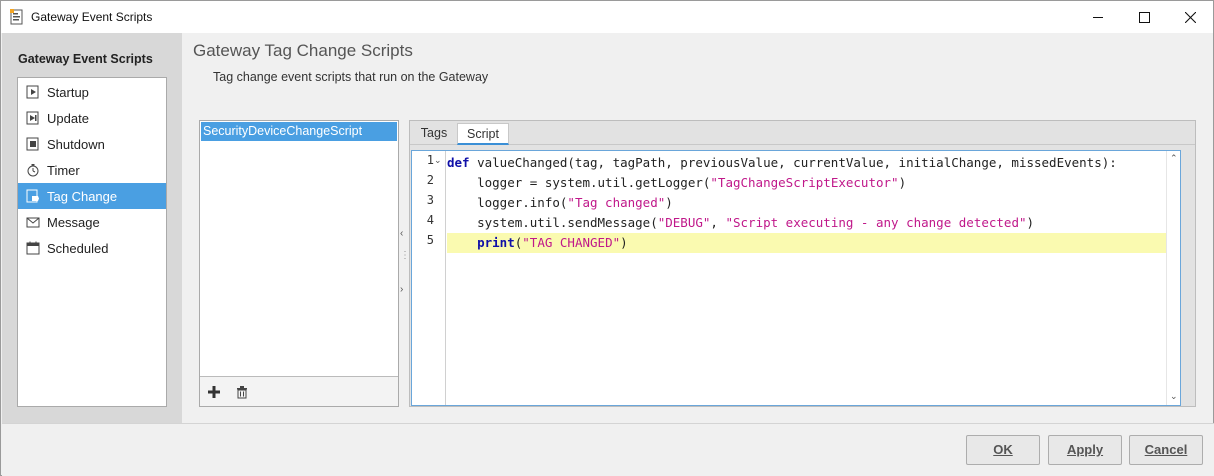  I want to click on scroll-down-icon: ⌄, so click(1174, 396).